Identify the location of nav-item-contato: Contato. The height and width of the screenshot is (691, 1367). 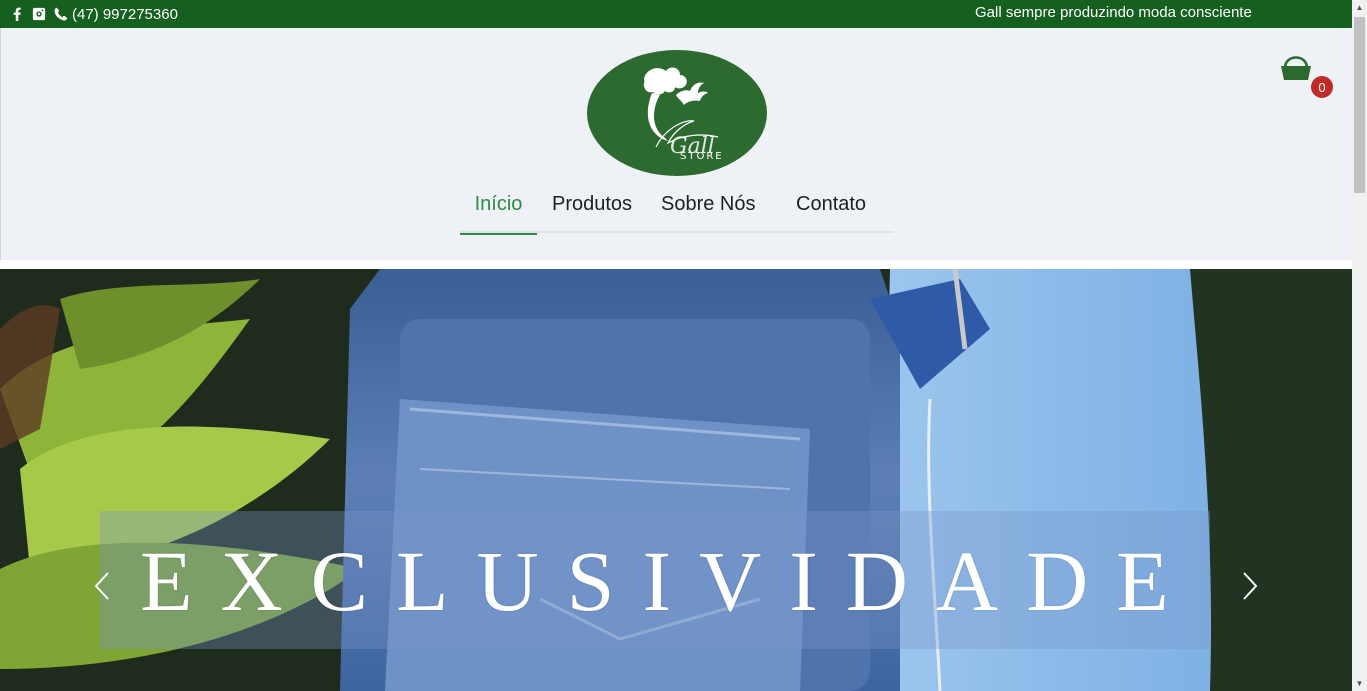
(831, 212).